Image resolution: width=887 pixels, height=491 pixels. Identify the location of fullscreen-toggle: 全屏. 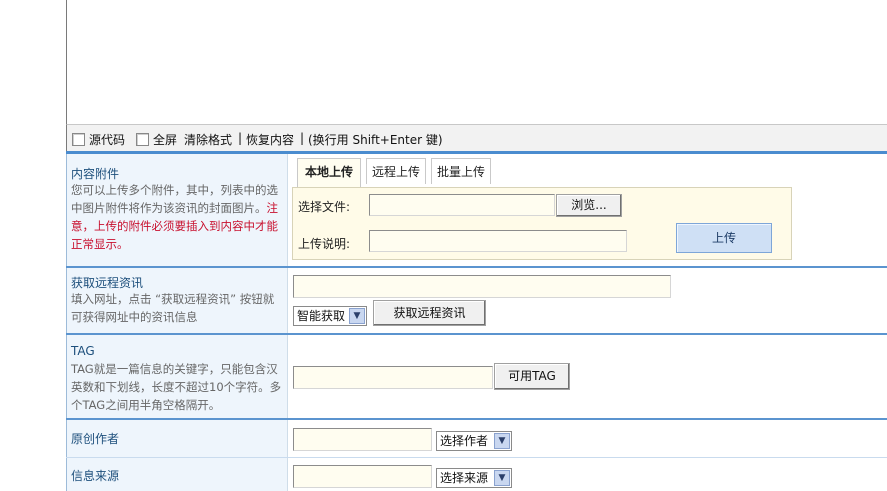
(156, 139).